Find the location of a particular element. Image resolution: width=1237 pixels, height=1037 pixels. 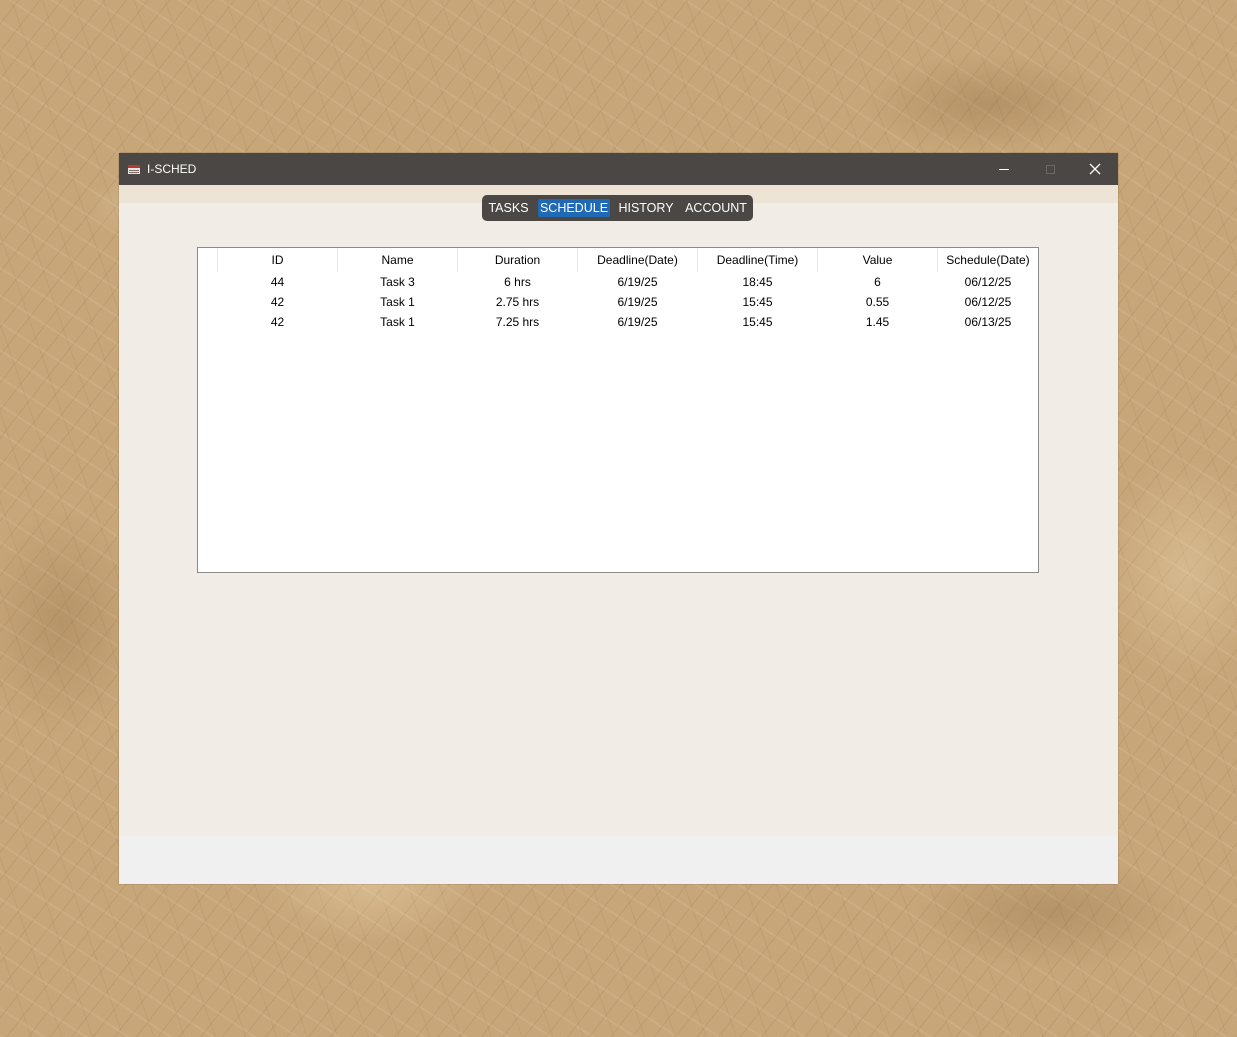

cell-schedule-date: 06/13/25 is located at coordinates (988, 322).